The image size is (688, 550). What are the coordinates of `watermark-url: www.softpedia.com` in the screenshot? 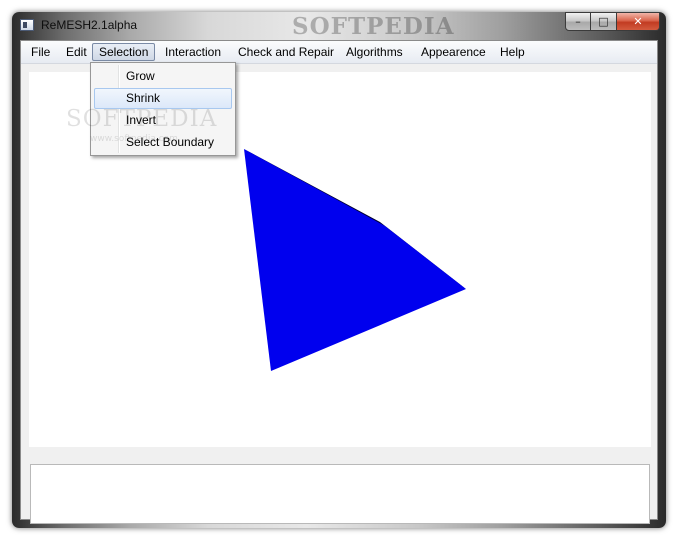 It's located at (134, 139).